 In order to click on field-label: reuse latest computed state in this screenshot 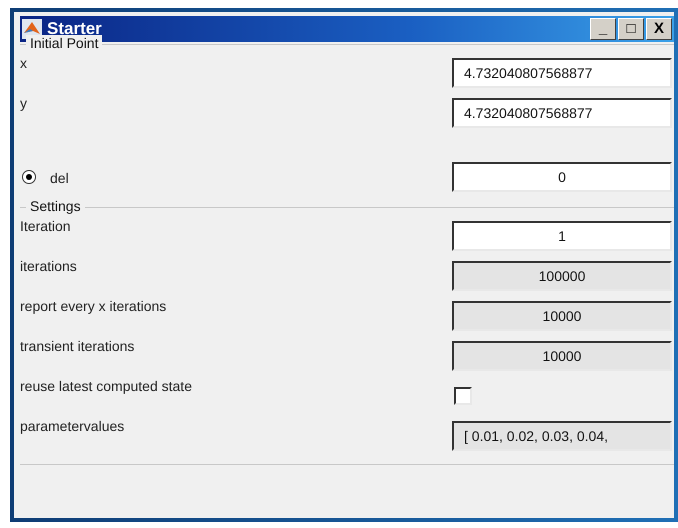, I will do `click(106, 386)`.